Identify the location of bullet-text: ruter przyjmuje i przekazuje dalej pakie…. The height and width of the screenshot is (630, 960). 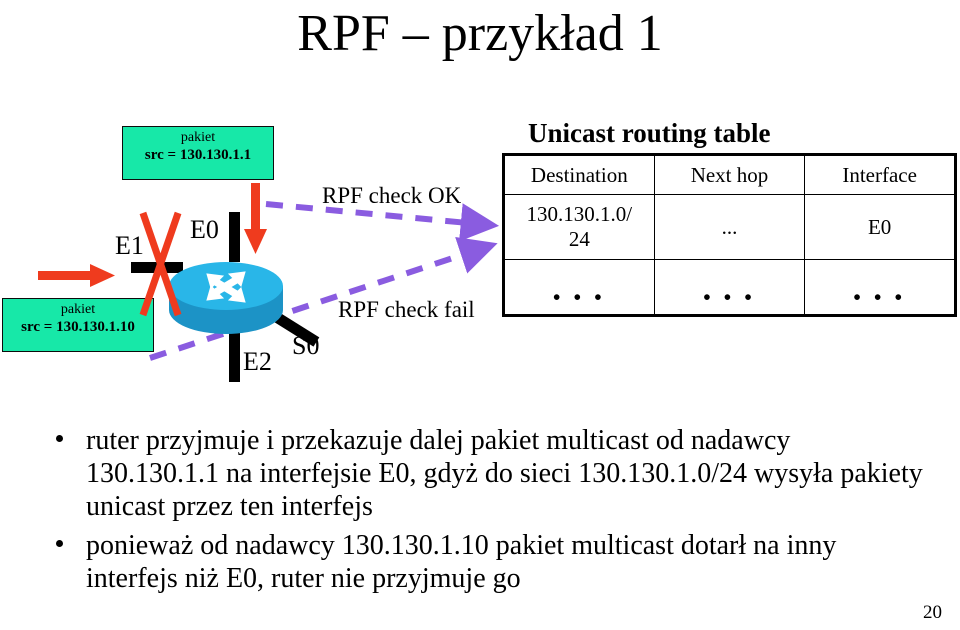
(504, 473).